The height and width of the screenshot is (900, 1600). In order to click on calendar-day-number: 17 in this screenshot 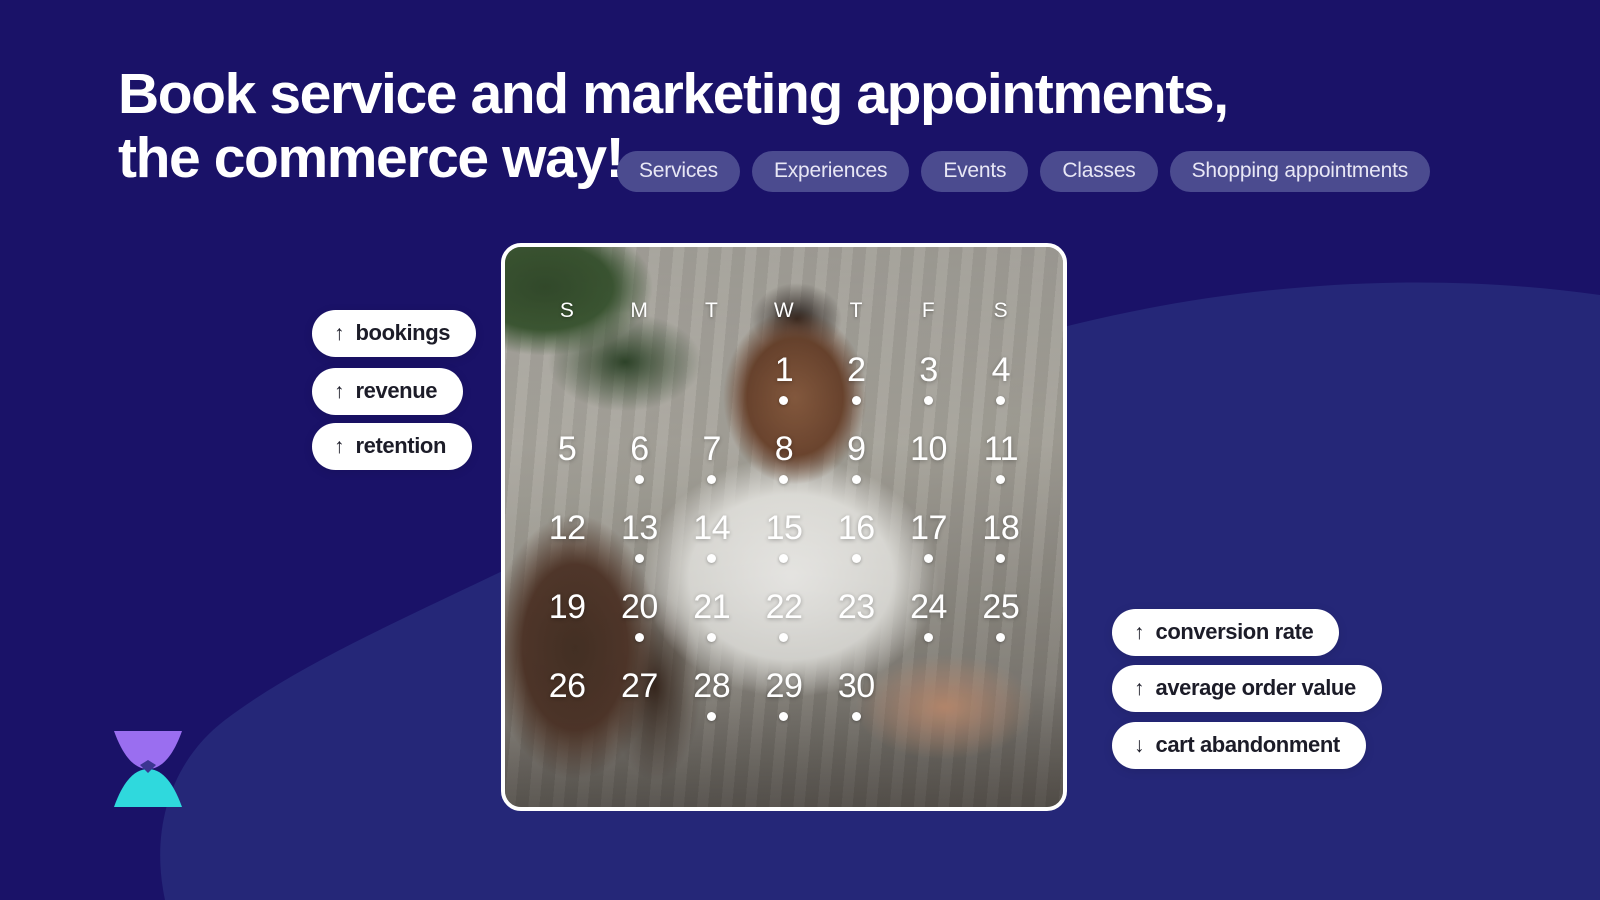, I will do `click(928, 528)`.